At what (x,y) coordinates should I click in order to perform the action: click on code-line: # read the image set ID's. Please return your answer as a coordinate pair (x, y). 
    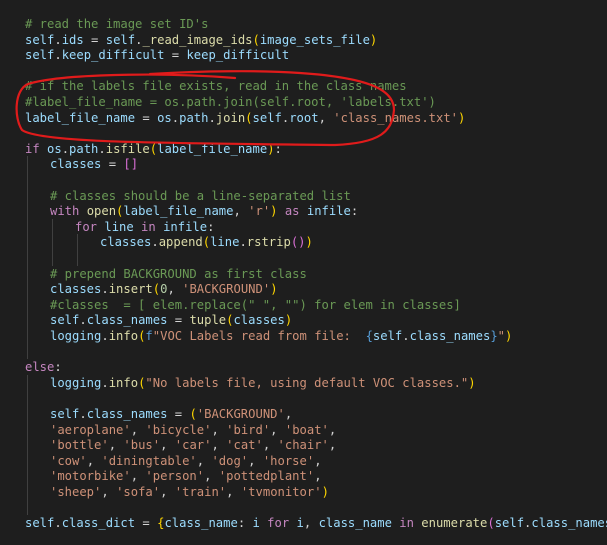
    Looking at the image, I should click on (116, 24).